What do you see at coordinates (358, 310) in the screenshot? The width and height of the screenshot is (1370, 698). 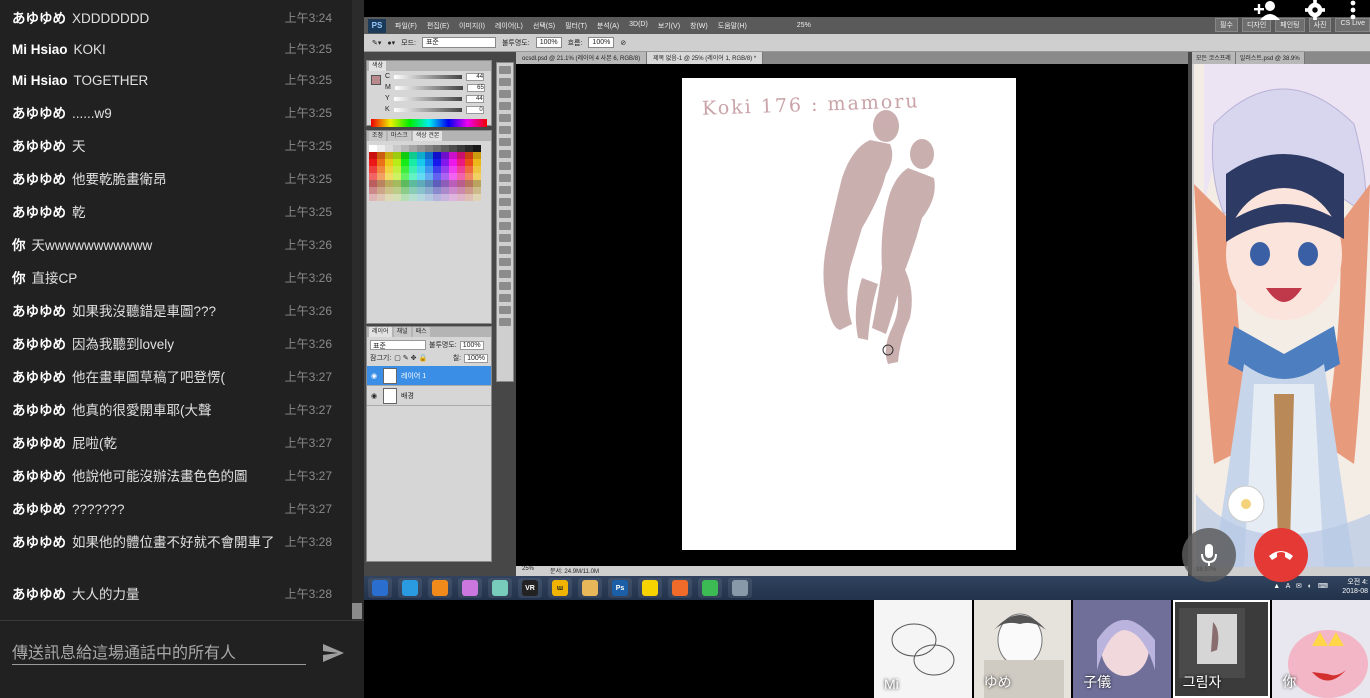 I see `chat-scrollbar` at bounding box center [358, 310].